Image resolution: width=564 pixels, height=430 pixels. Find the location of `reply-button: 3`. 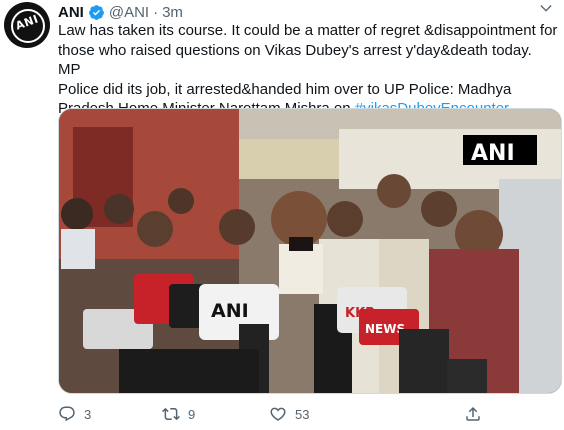

reply-button: 3 is located at coordinates (74, 414).